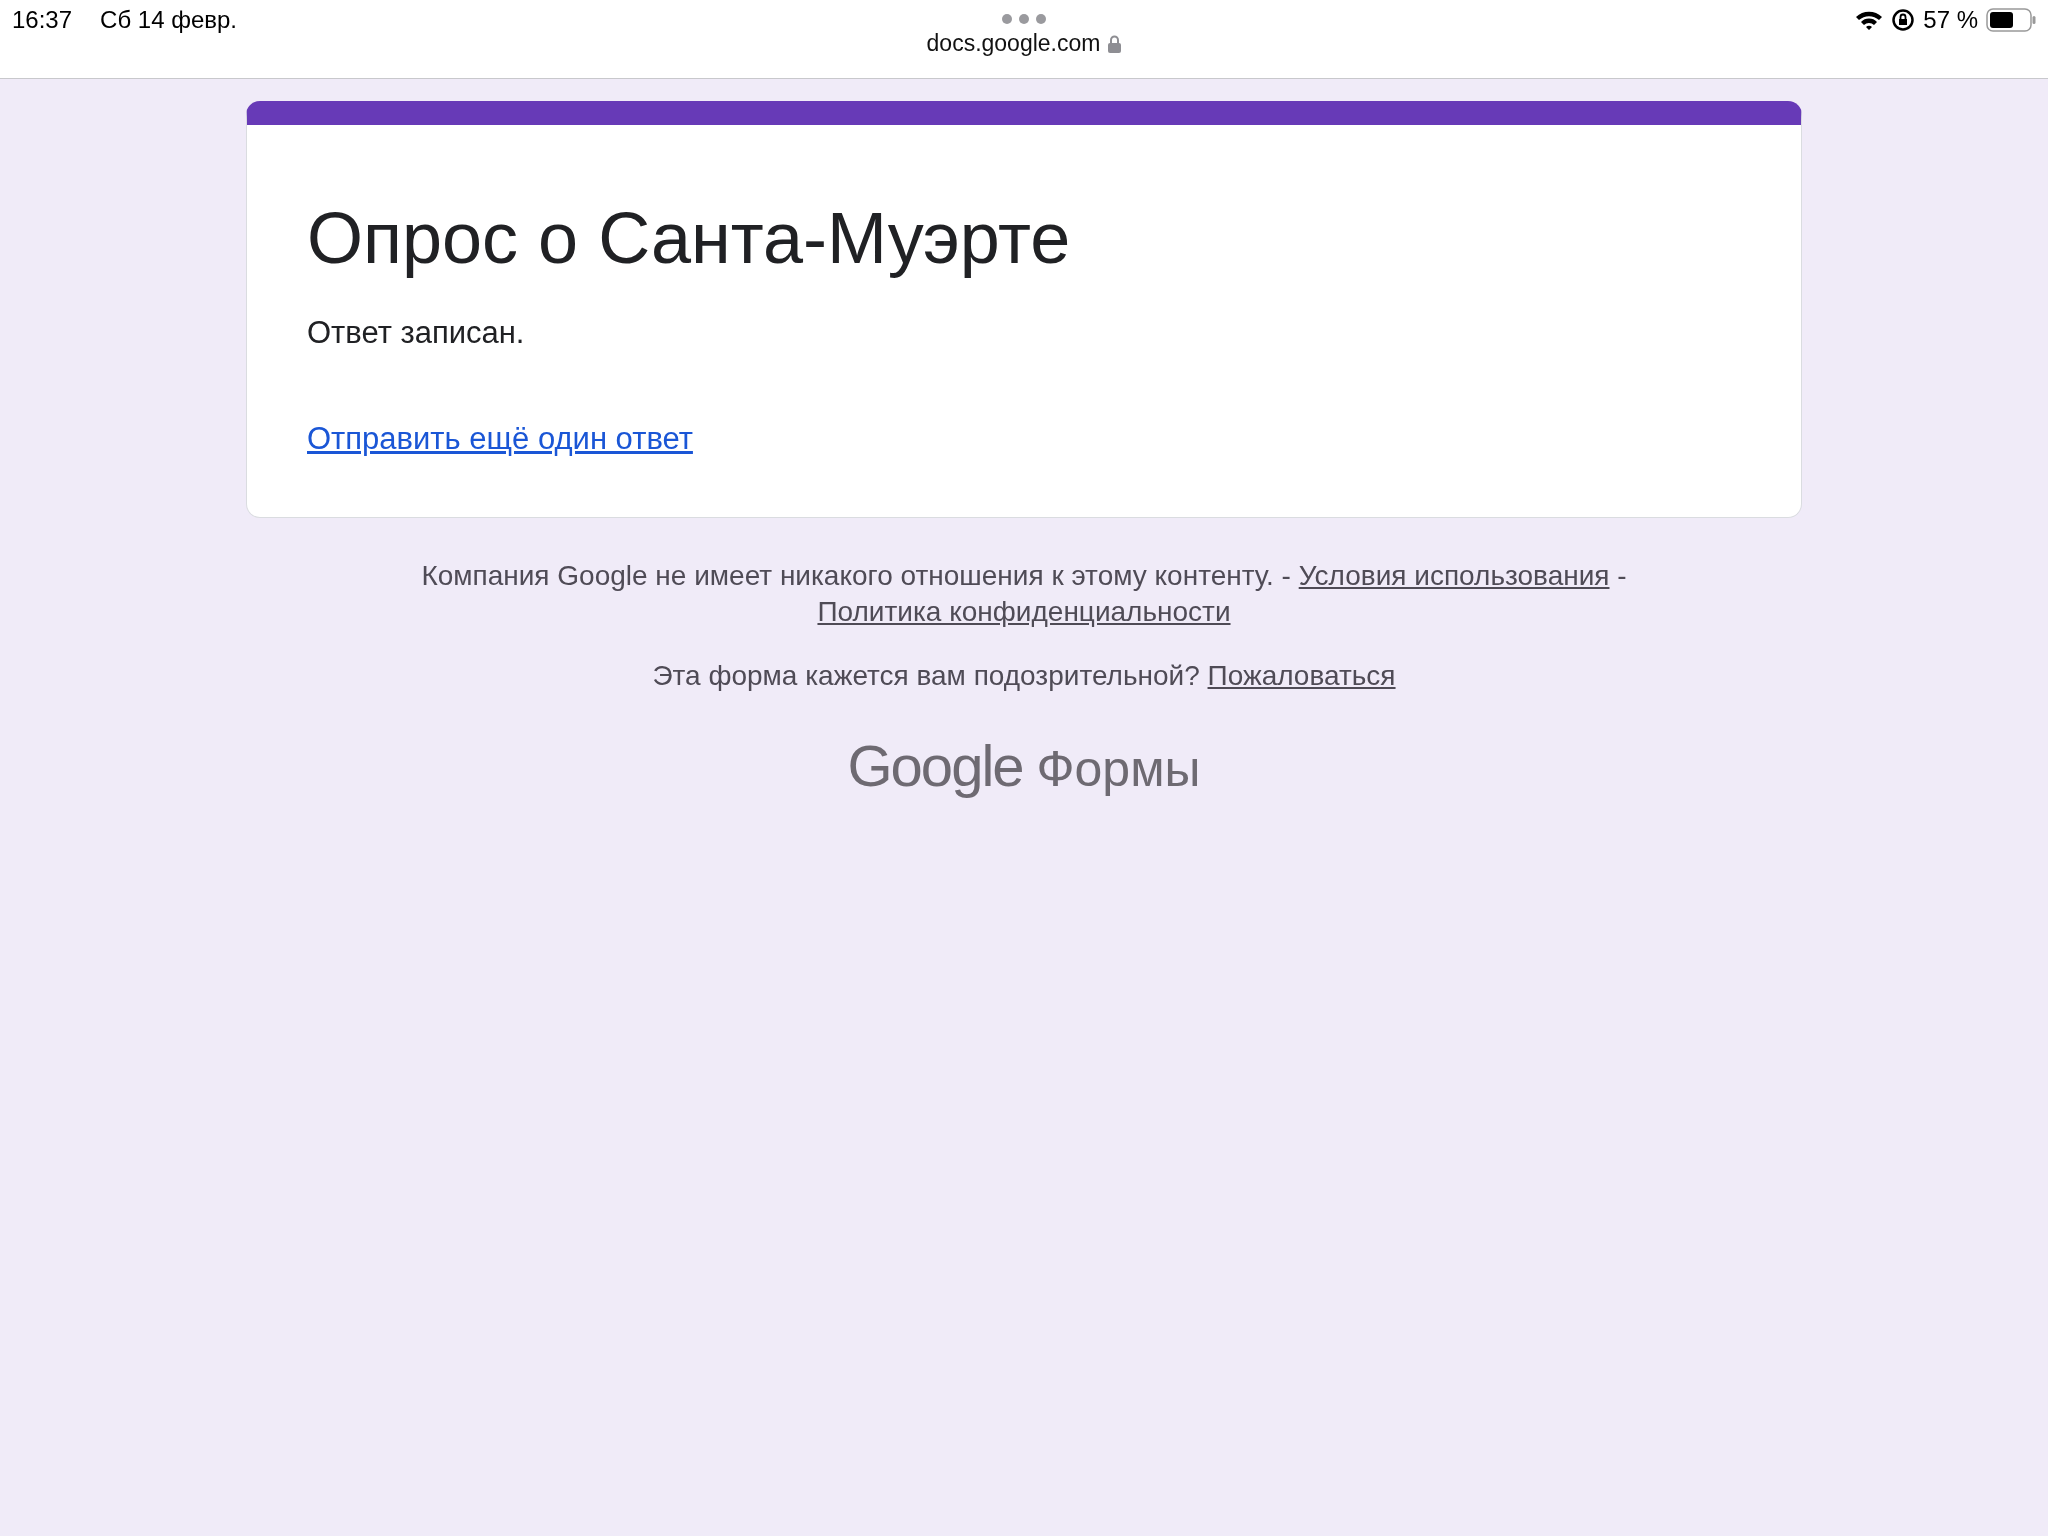 The image size is (2048, 1536). I want to click on report-link: Пожаловаться, so click(1301, 675).